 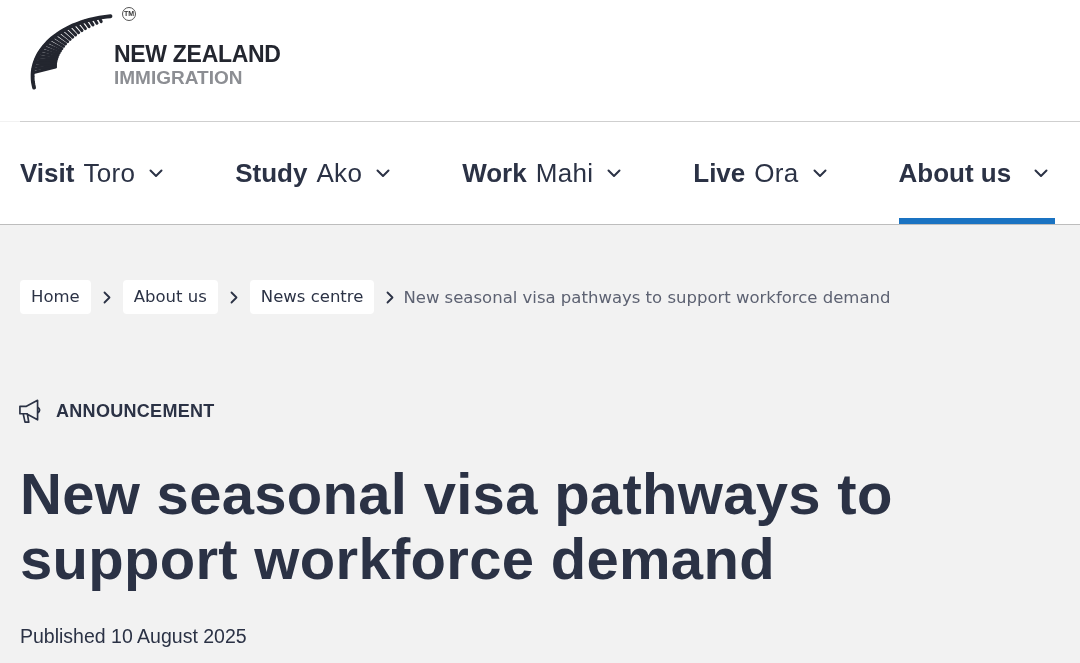 I want to click on nav-menu-item: Live Ora, so click(x=760, y=173).